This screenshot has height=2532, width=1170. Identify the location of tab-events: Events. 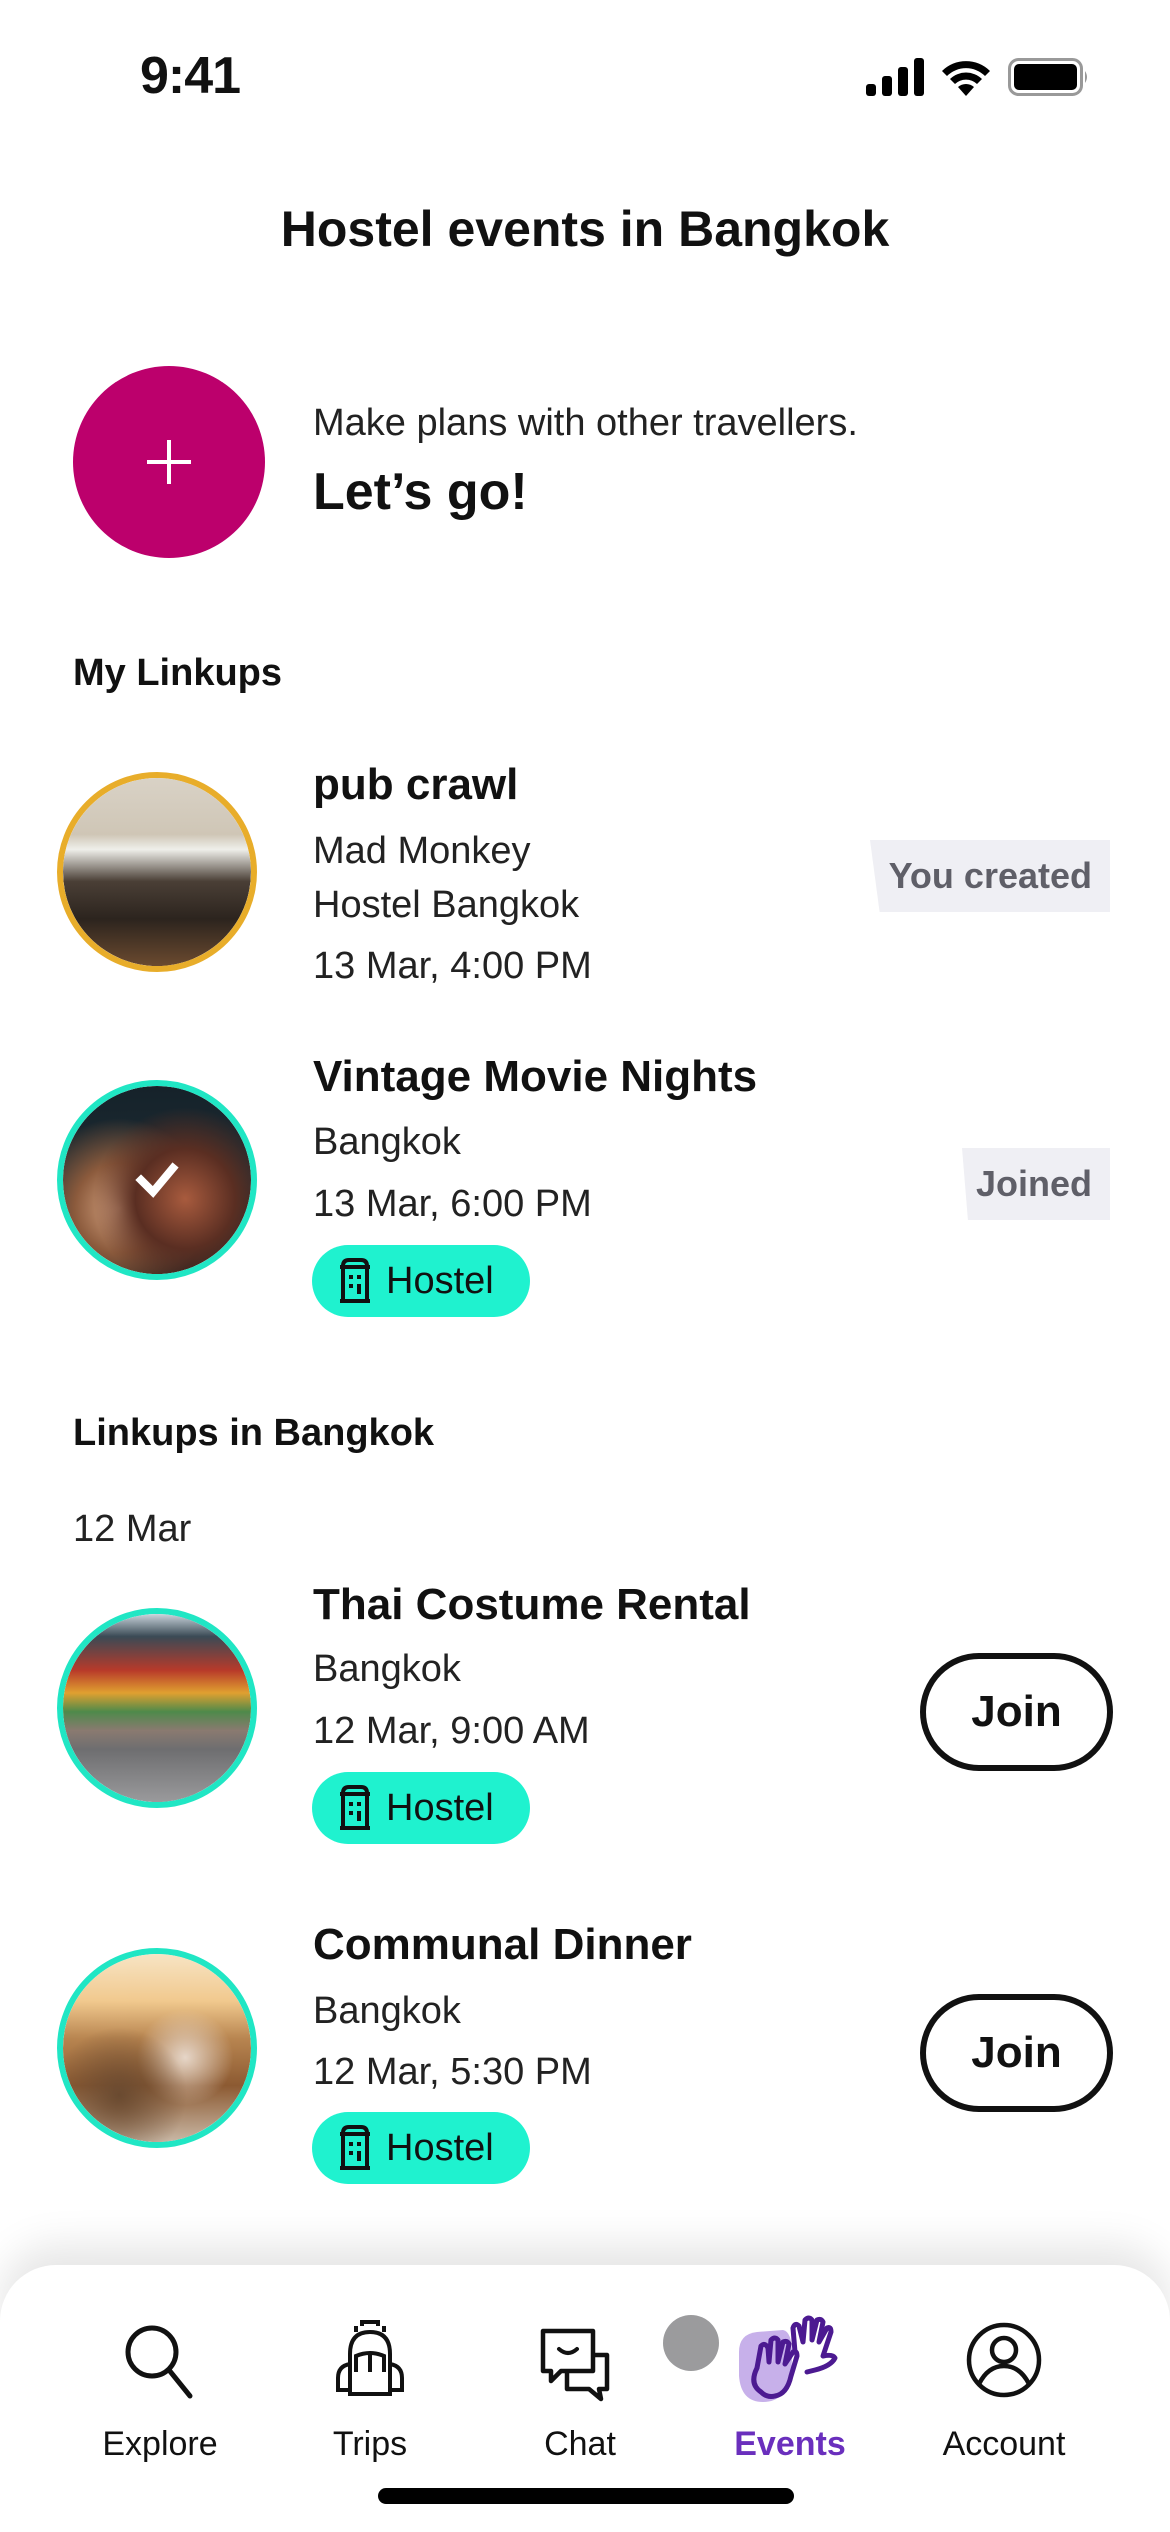
(790, 2384).